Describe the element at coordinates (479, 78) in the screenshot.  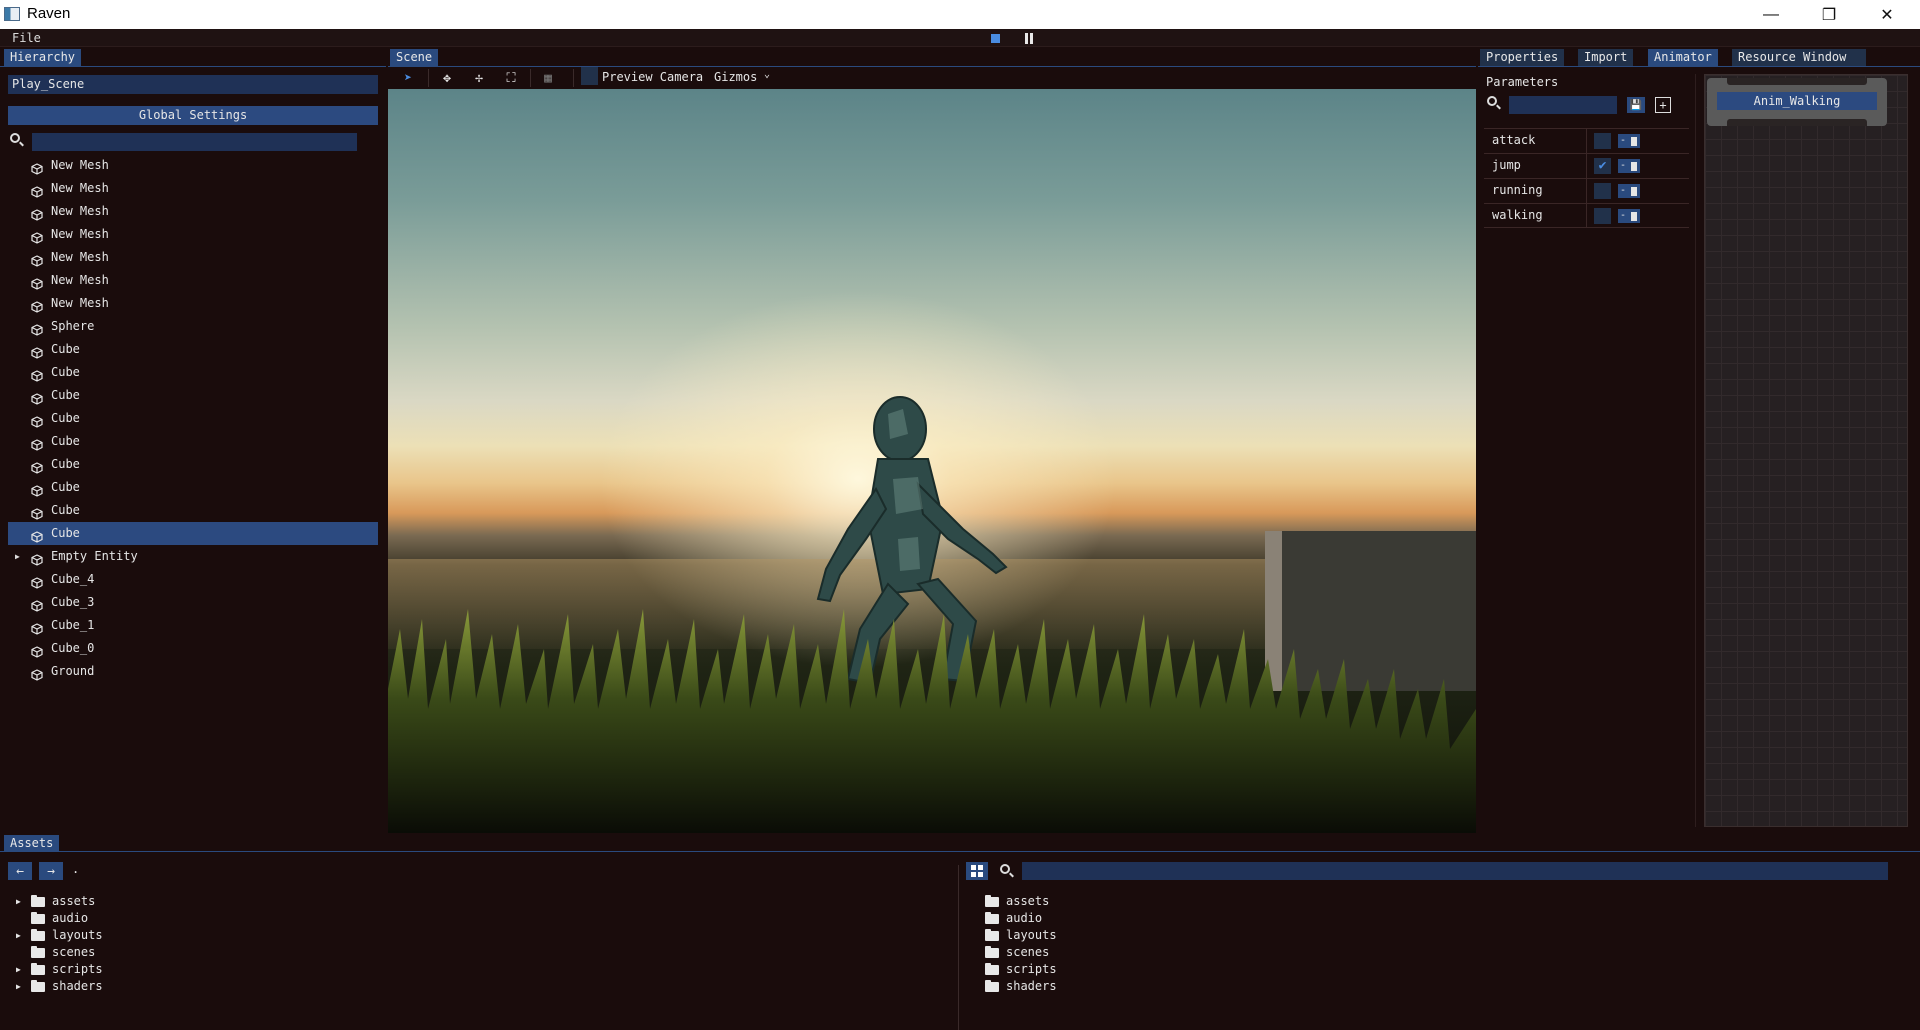
I see `rotate-icon: ✢` at that location.